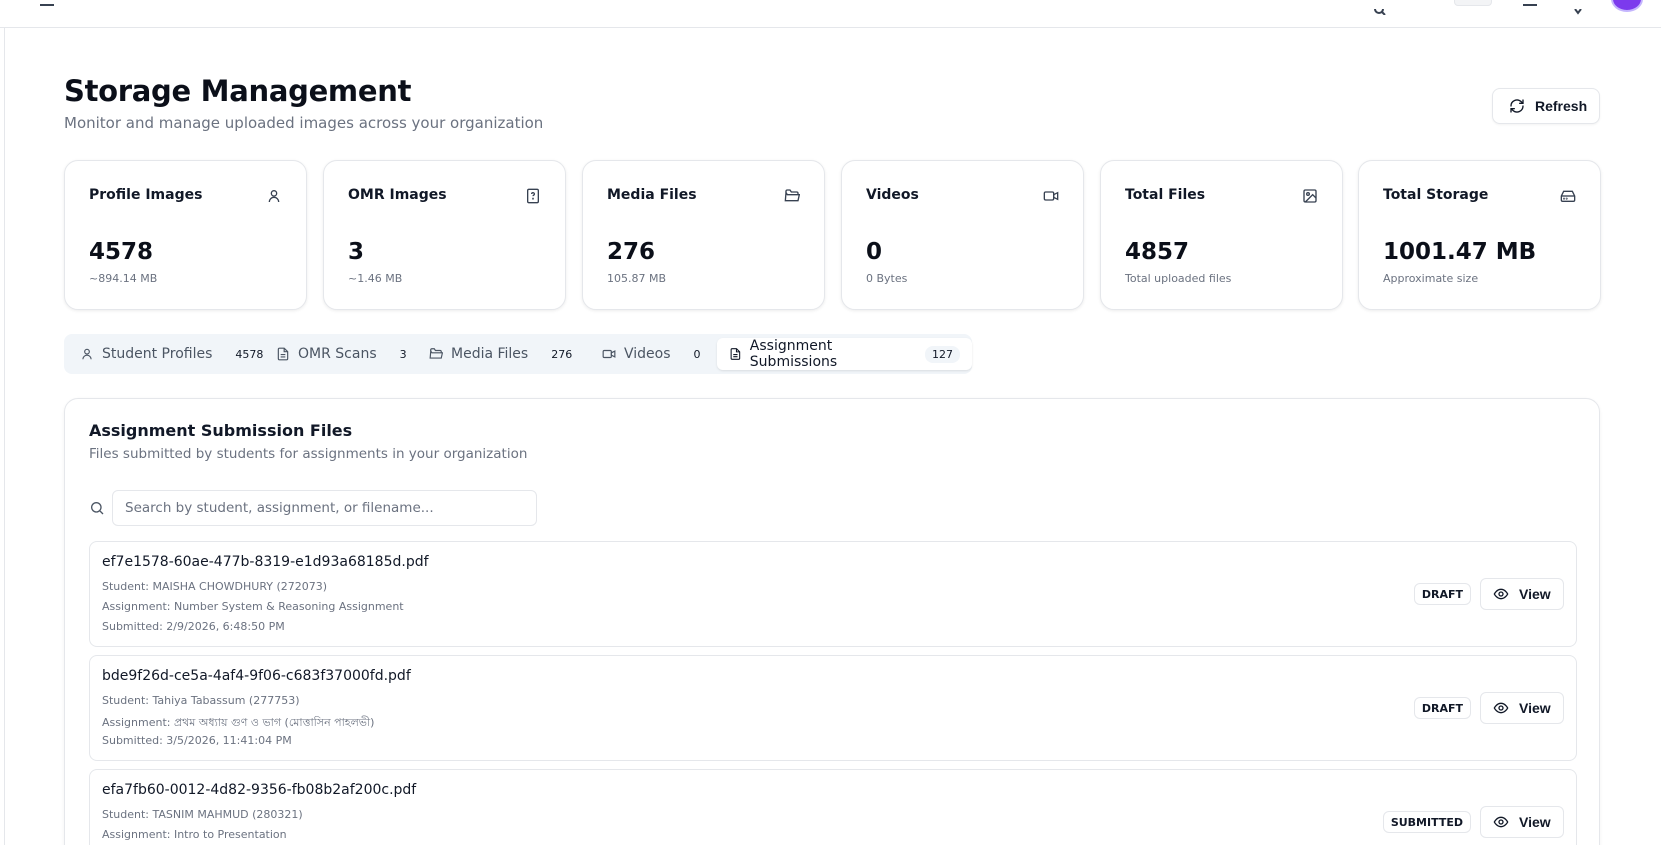 This screenshot has height=845, width=1661. Describe the element at coordinates (637, 278) in the screenshot. I see `stat-subtext: 105.87 MB` at that location.